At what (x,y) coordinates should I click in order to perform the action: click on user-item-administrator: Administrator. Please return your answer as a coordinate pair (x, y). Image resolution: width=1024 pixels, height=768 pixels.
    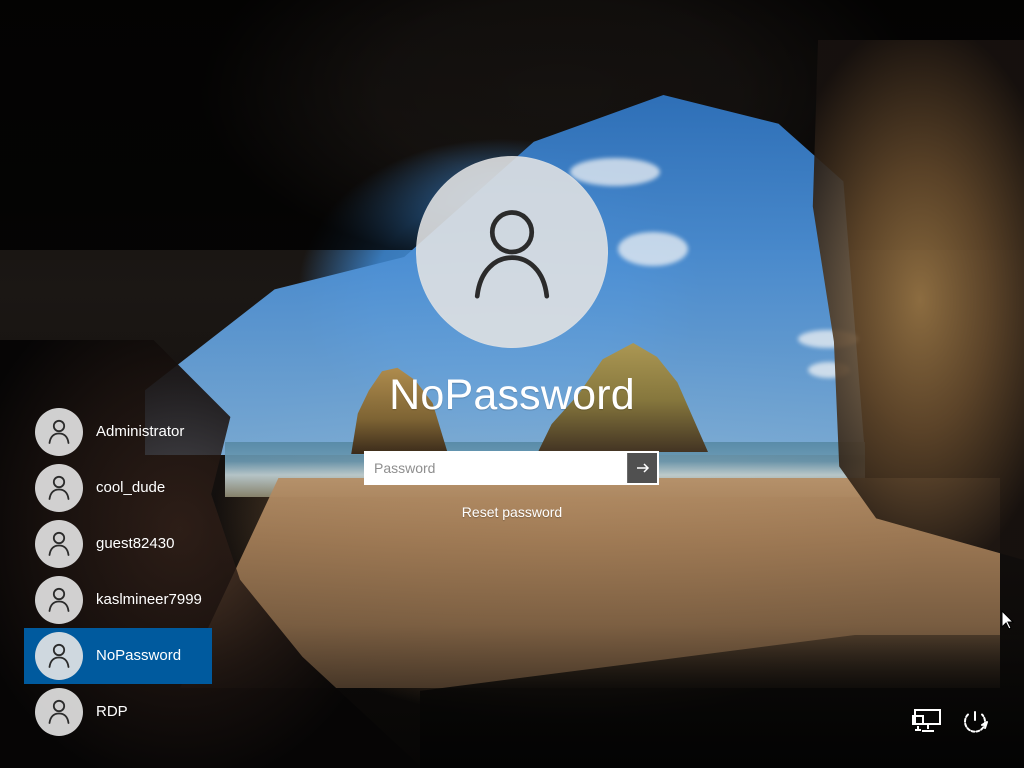
    Looking at the image, I should click on (118, 432).